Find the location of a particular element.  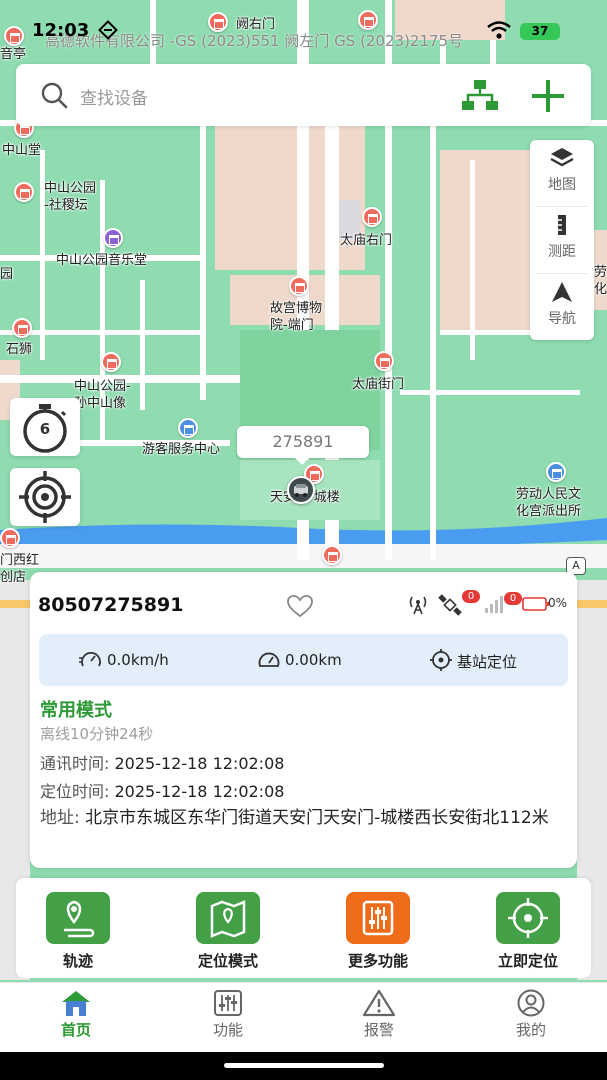

locate-me-button is located at coordinates (45, 497).